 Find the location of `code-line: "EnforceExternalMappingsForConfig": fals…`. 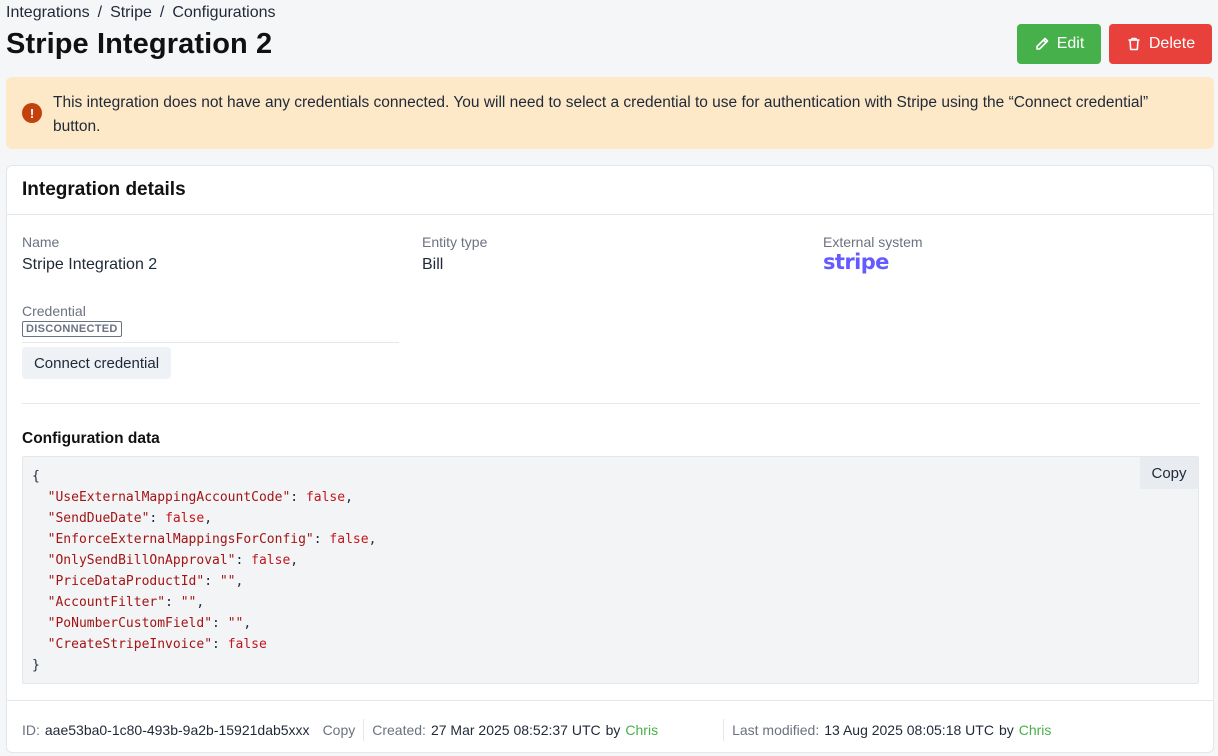

code-line: "EnforceExternalMappingsForConfig": fals… is located at coordinates (212, 539).